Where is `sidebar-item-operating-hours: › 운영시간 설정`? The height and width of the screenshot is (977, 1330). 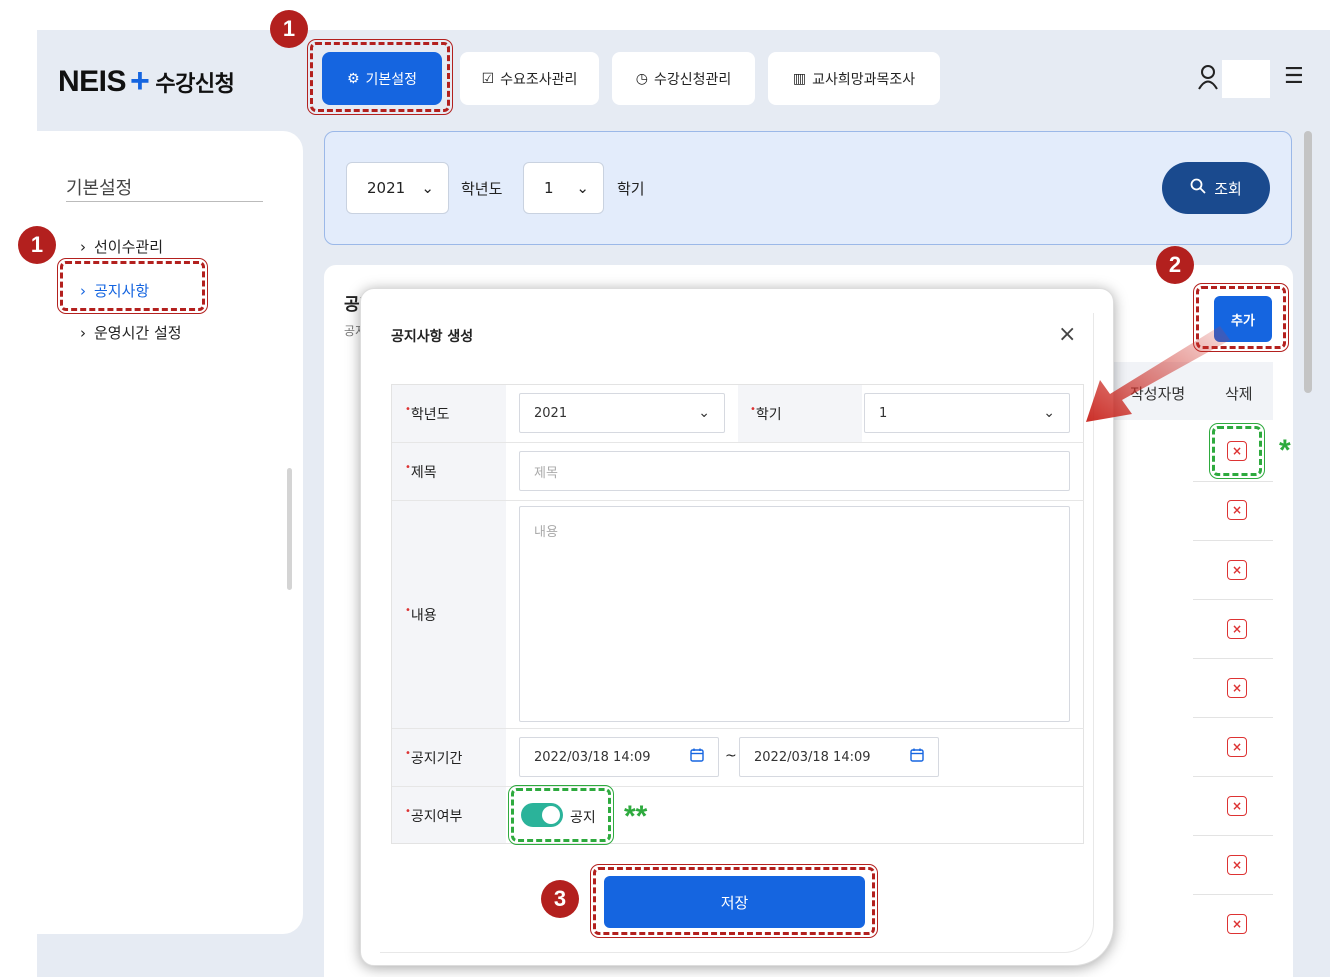 sidebar-item-operating-hours: › 운영시간 설정 is located at coordinates (131, 332).